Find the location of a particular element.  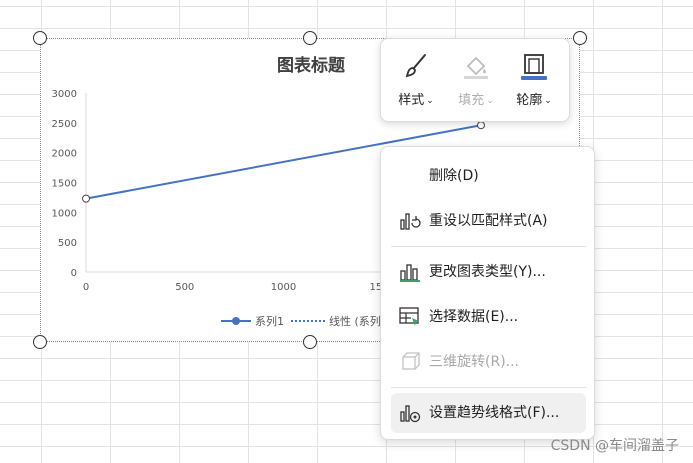

outline-button: 轮廓 ⌄ is located at coordinates (534, 82).